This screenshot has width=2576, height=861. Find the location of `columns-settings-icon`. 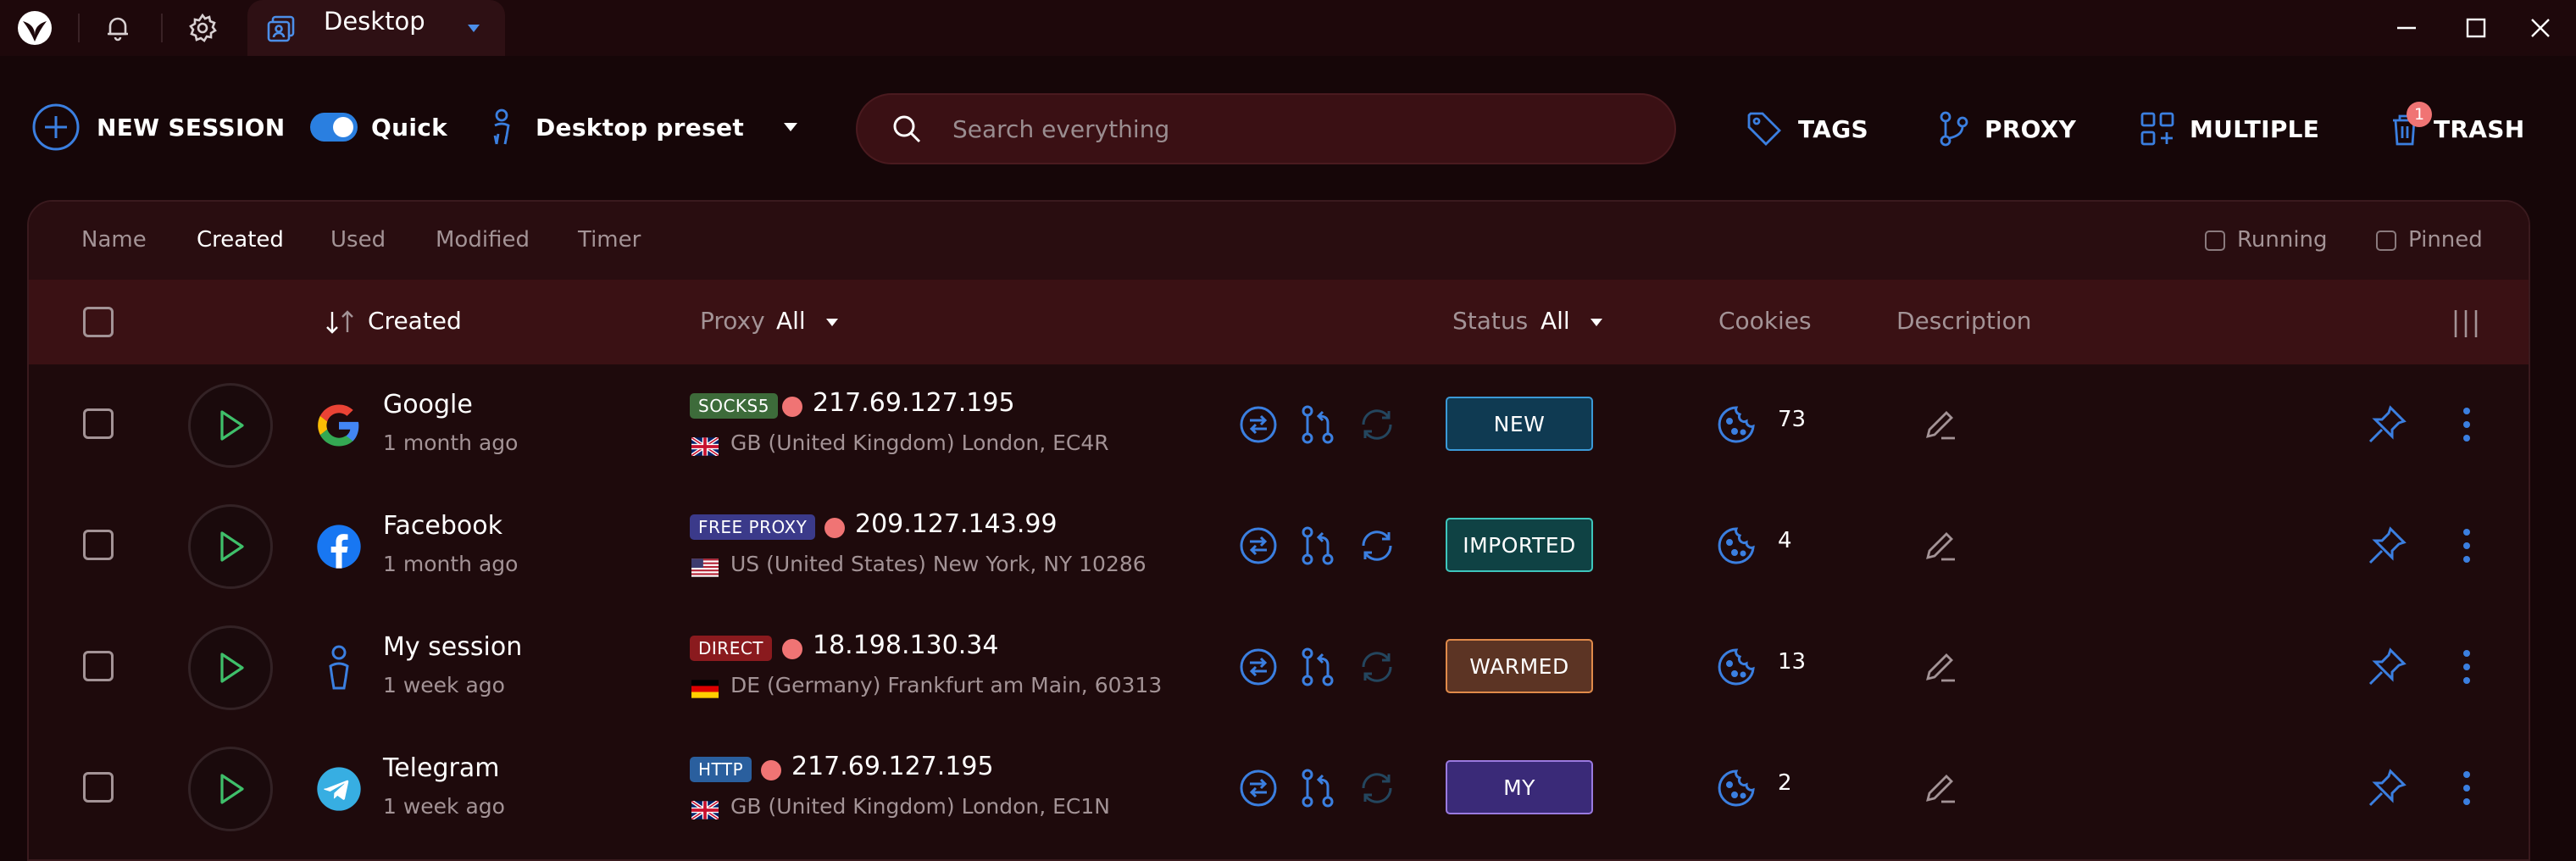

columns-settings-icon is located at coordinates (2466, 324).